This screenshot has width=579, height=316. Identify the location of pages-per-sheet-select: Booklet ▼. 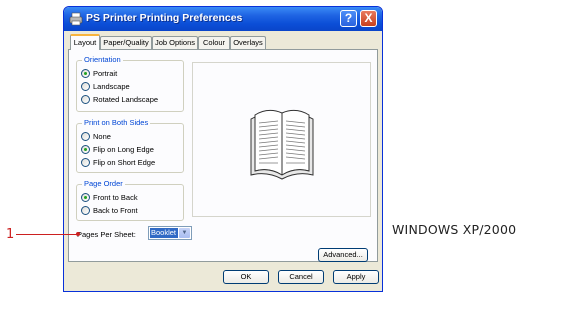
(170, 233).